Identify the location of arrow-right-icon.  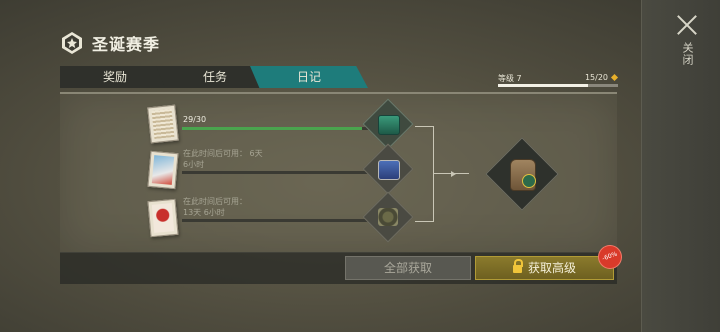
(453, 174).